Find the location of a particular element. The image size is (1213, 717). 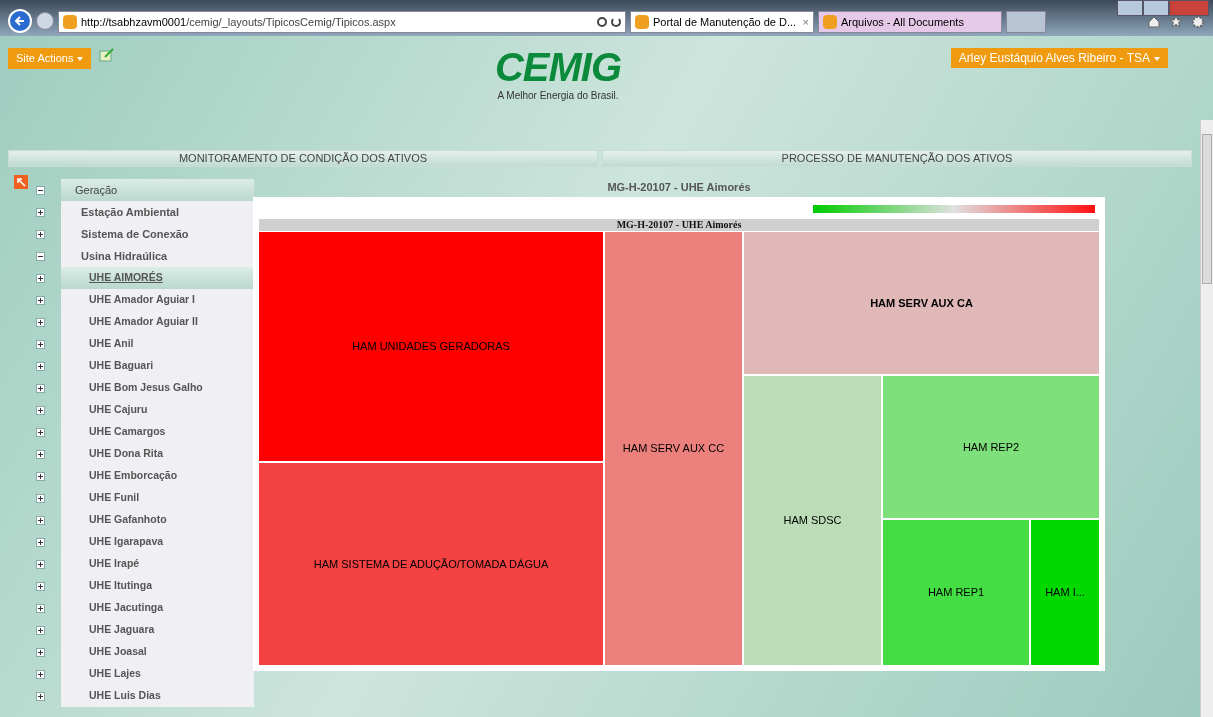

star-icon is located at coordinates (1176, 22).